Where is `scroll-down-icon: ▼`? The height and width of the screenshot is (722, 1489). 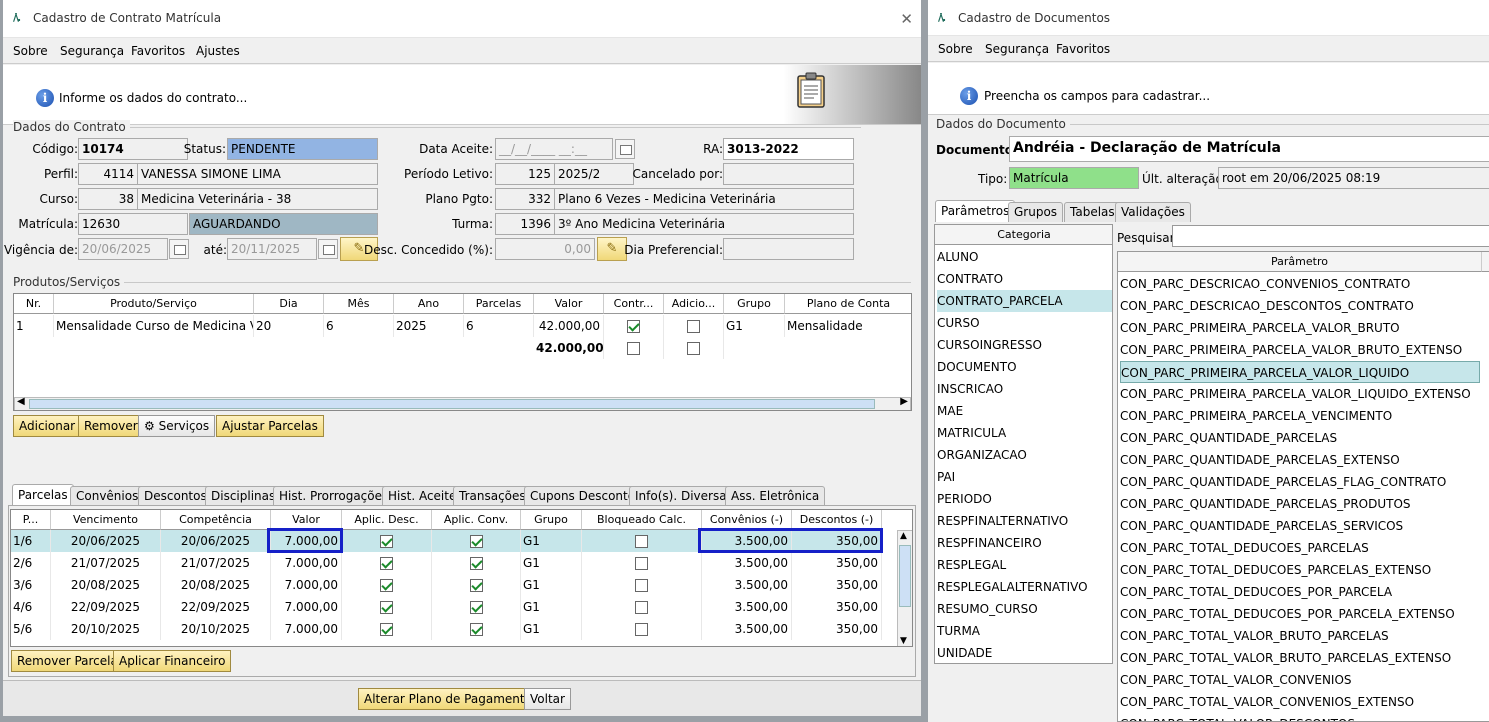
scroll-down-icon: ▼ is located at coordinates (903, 641).